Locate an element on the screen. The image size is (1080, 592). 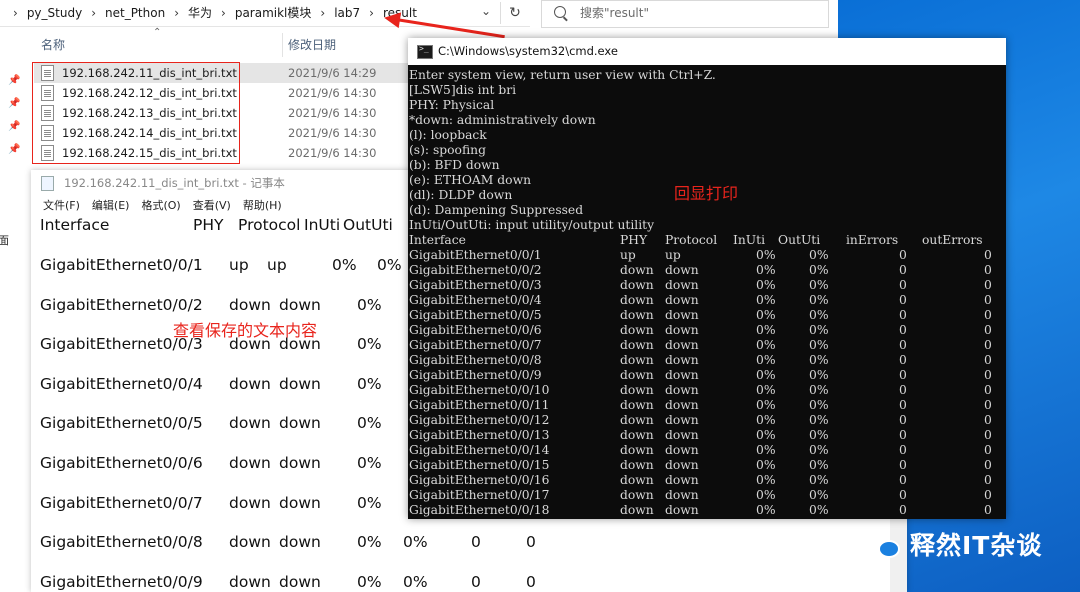
breadcrumb-item: py_Study is located at coordinates (54, 13).